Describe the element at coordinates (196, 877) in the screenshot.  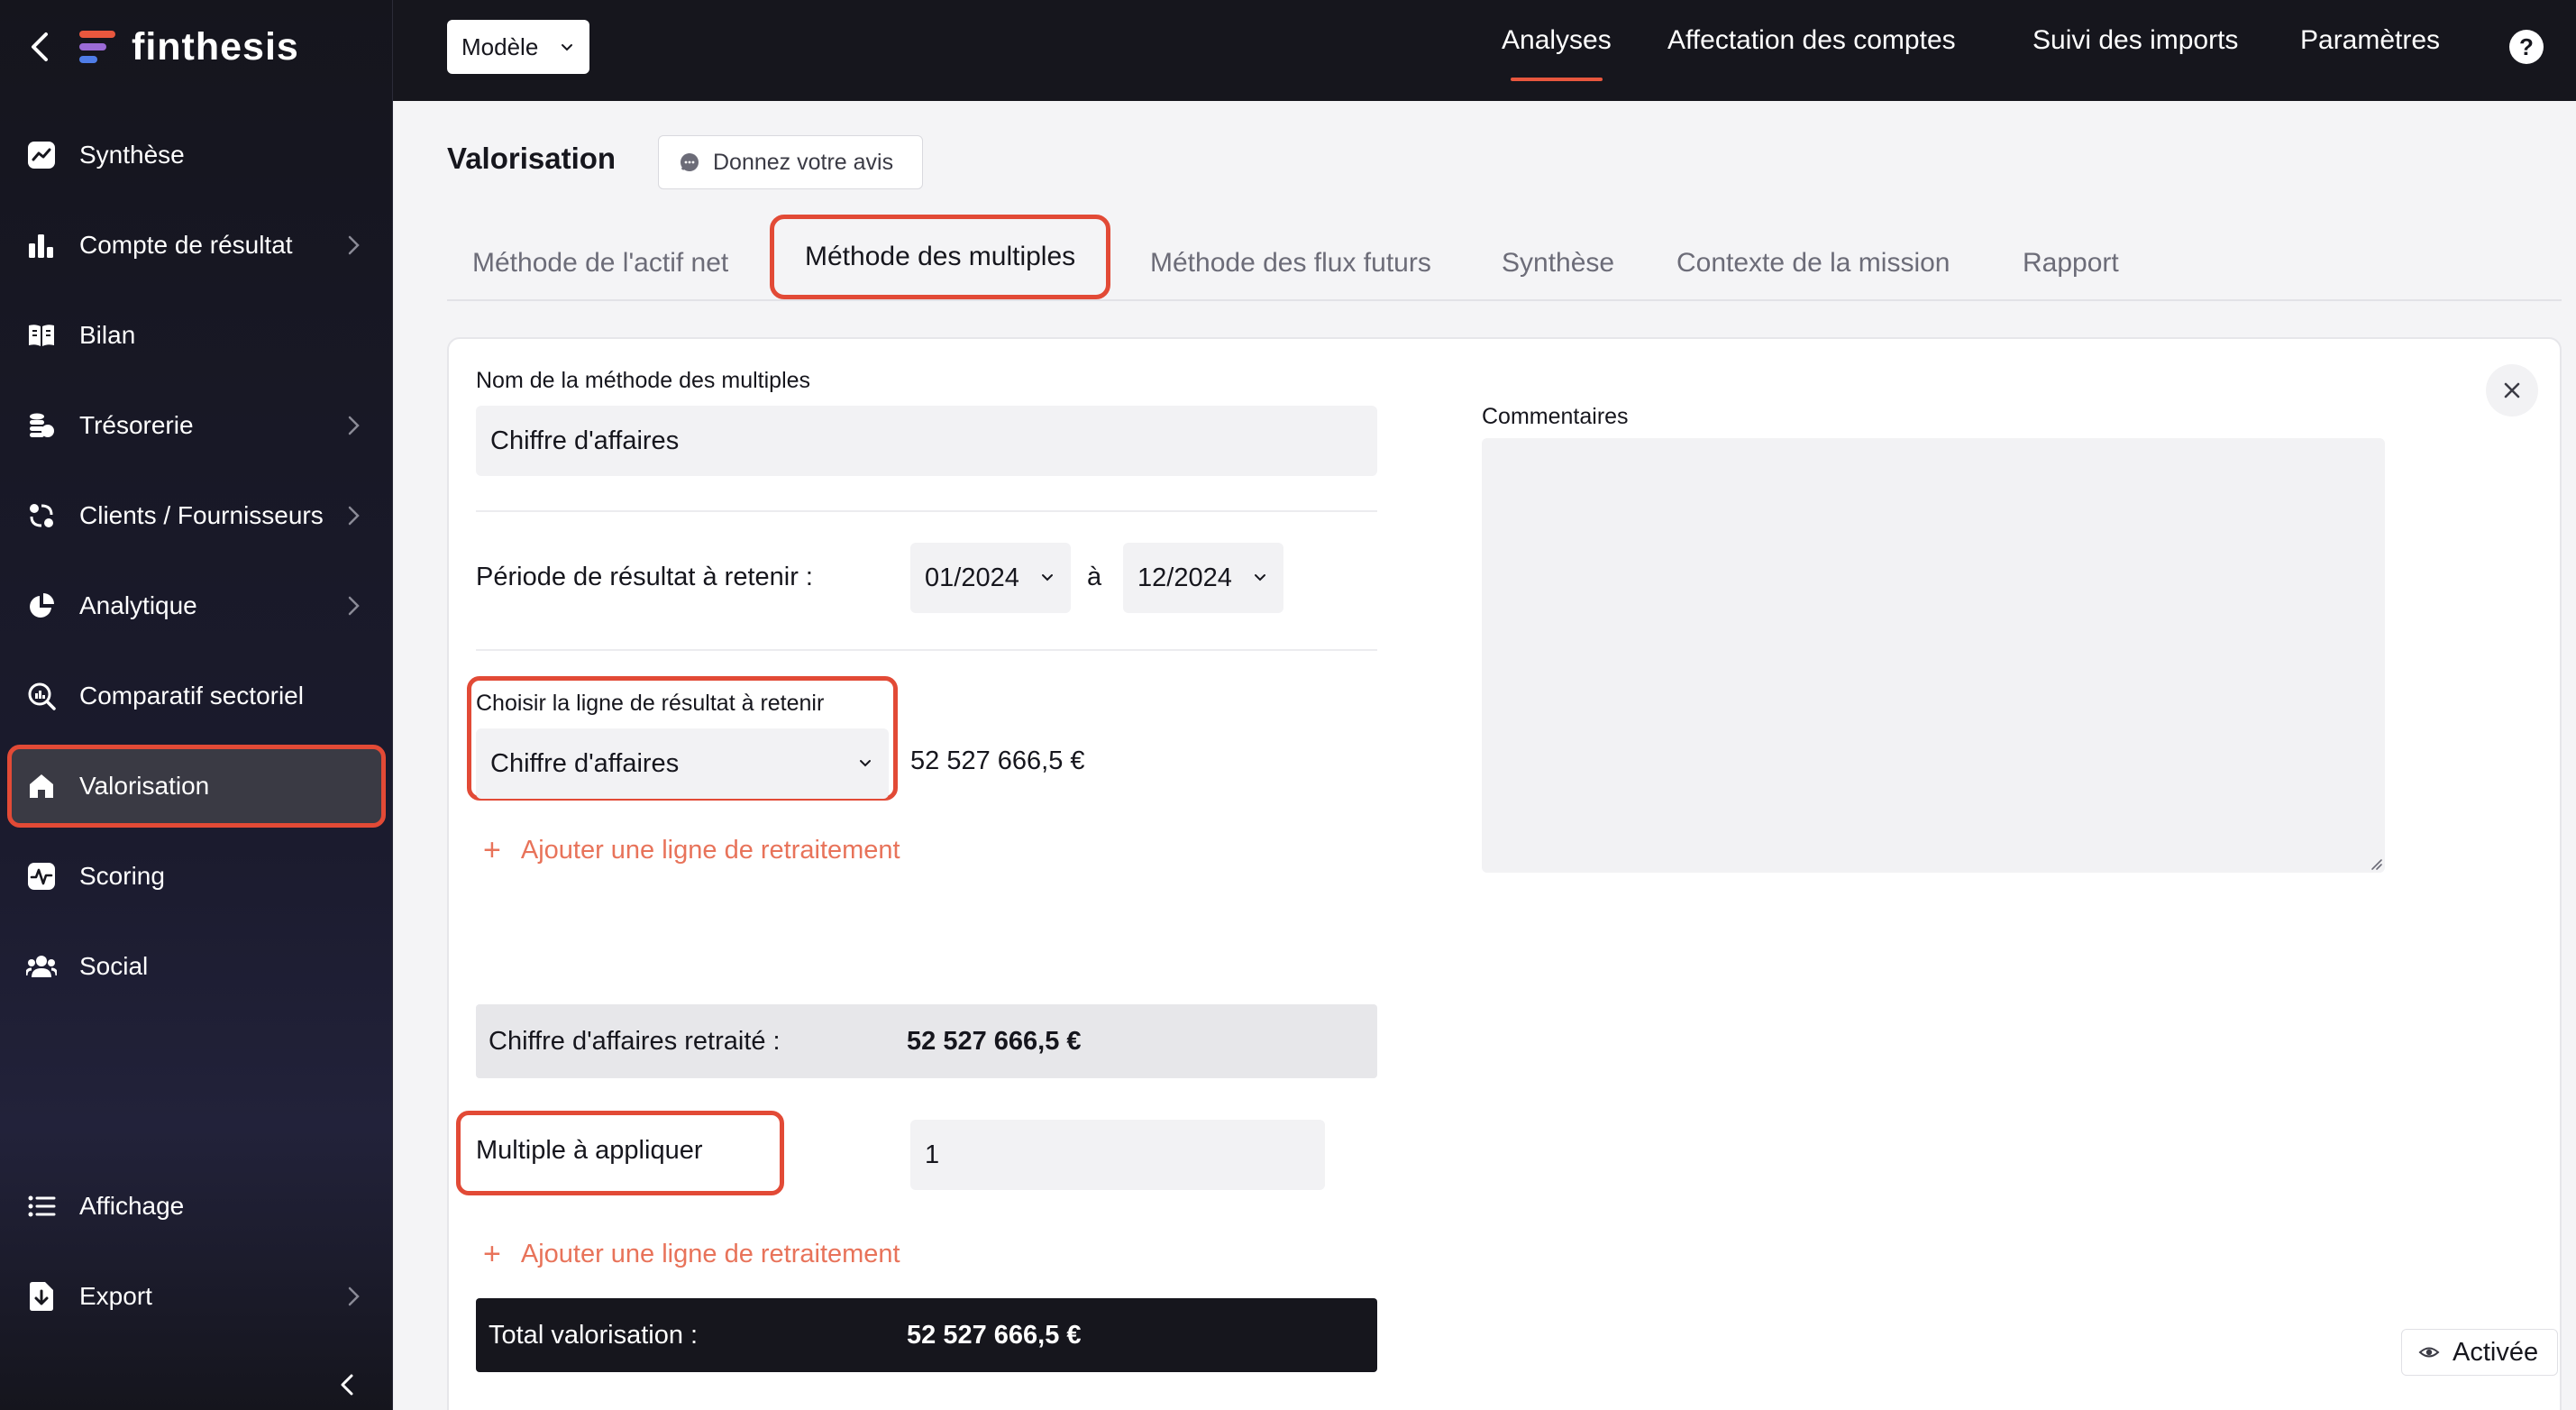
I see `sidebar-item-scoring: Scoring` at that location.